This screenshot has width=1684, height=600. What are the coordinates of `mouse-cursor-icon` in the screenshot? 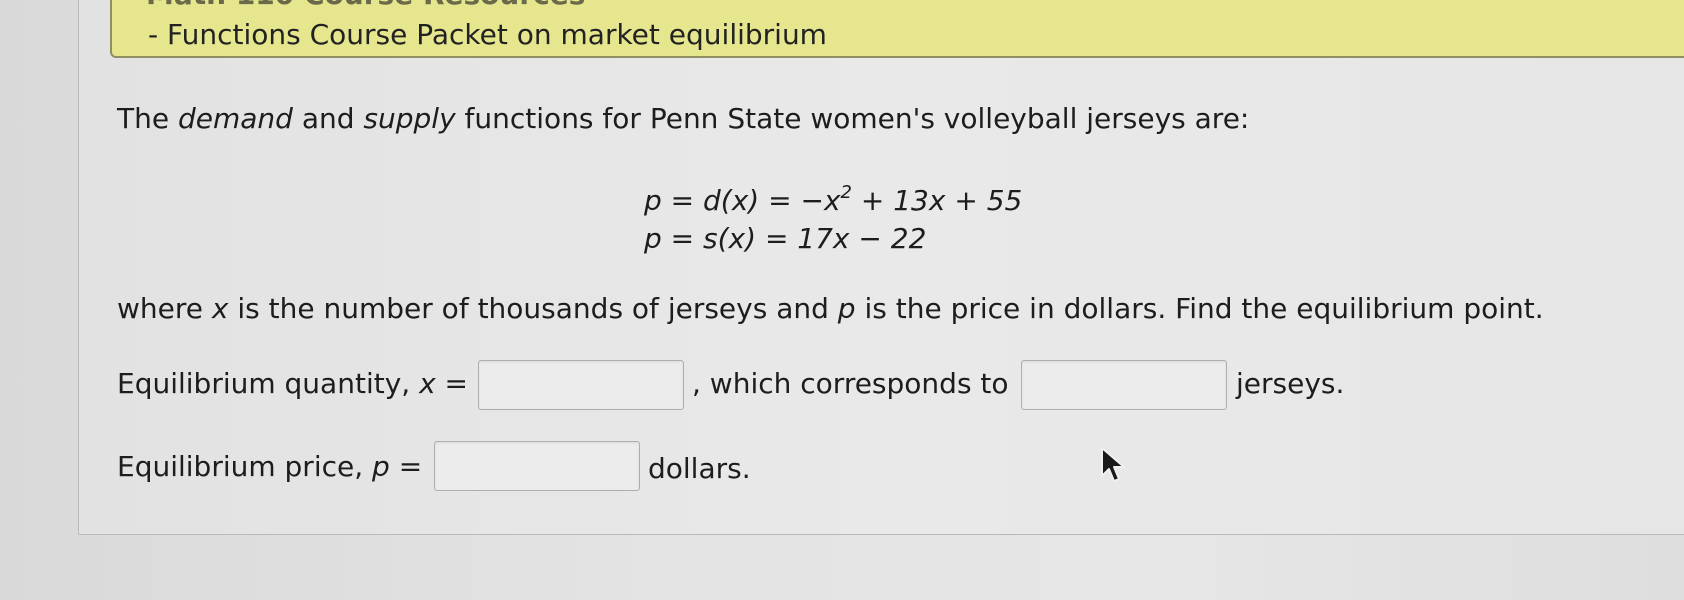 It's located at (1113, 464).